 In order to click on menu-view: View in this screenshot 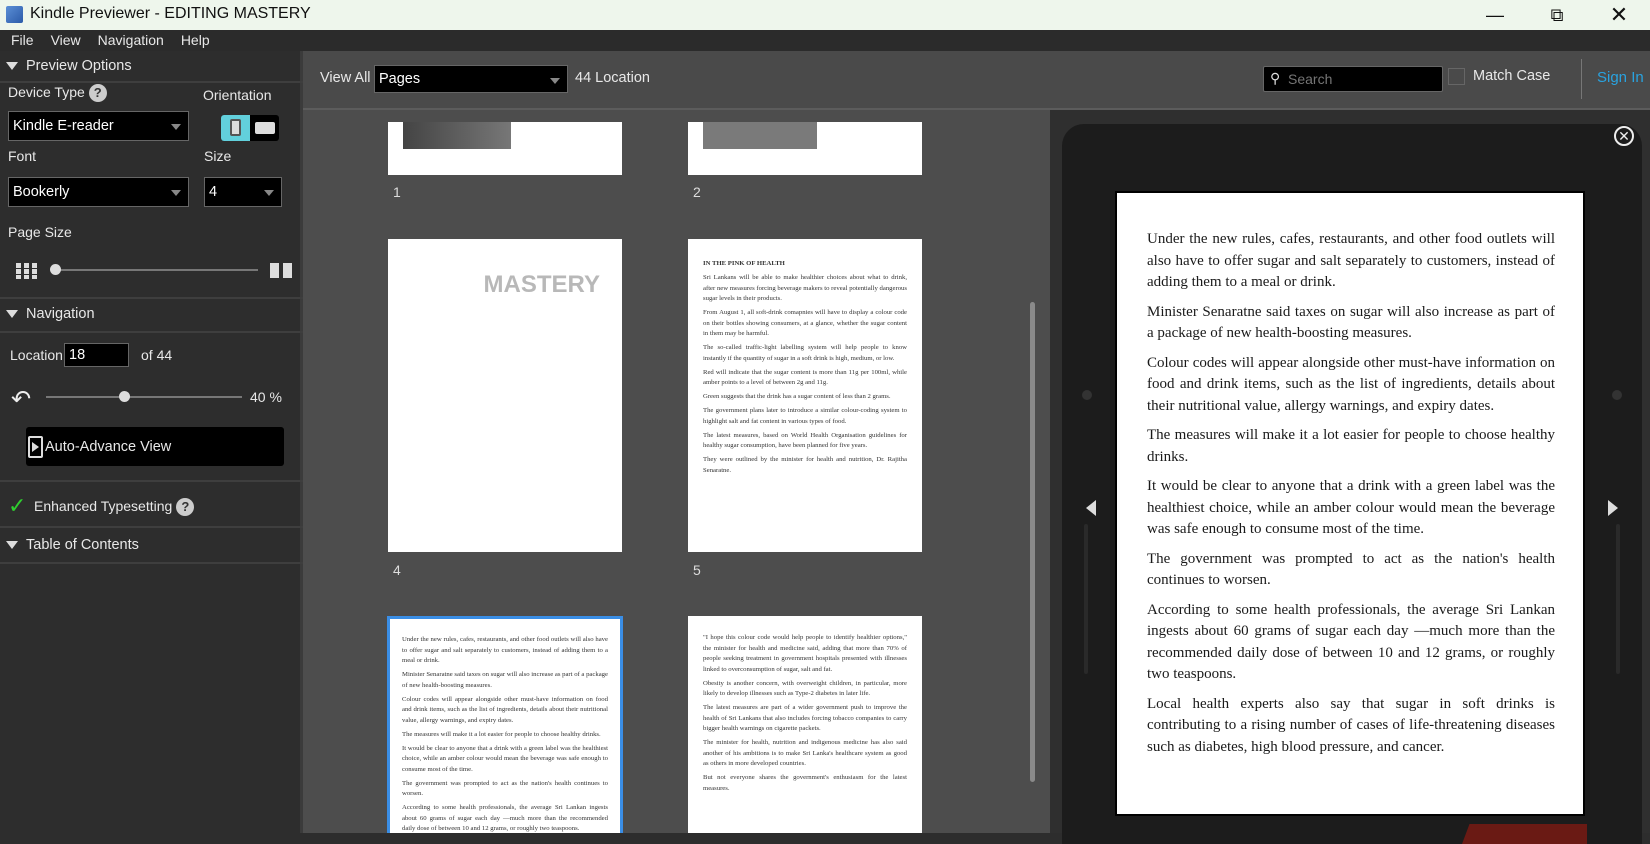, I will do `click(66, 40)`.